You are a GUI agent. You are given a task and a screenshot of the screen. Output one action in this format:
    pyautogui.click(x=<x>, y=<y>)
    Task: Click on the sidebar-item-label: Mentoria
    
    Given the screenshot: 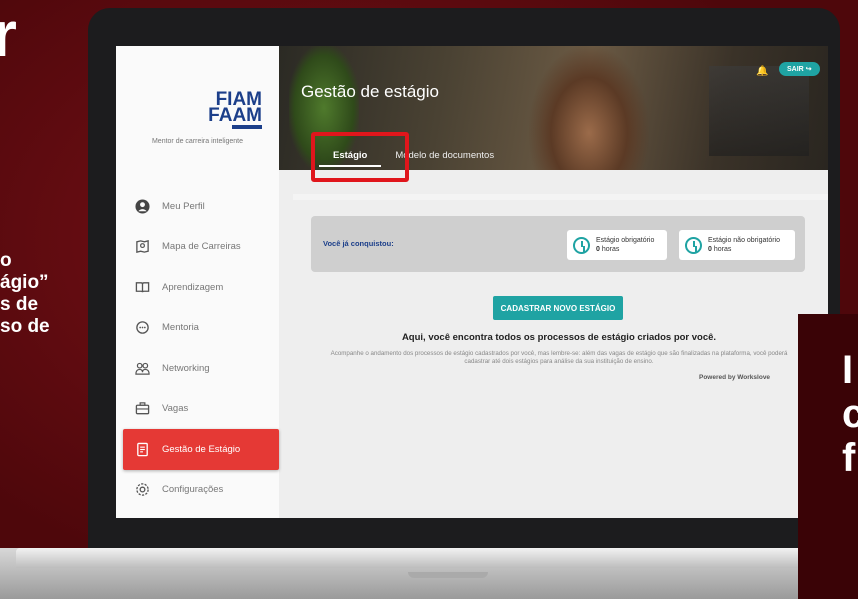 What is the action you would take?
    pyautogui.click(x=180, y=328)
    